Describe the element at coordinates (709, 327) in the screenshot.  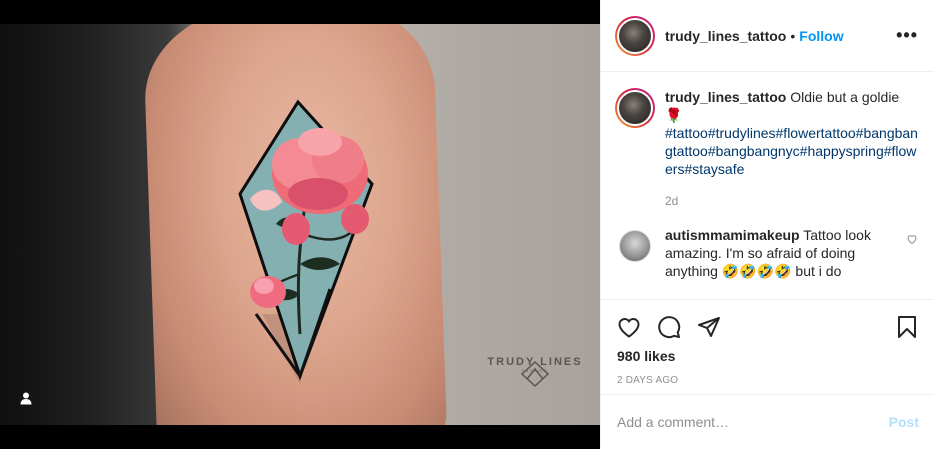
I see `share-icon` at that location.